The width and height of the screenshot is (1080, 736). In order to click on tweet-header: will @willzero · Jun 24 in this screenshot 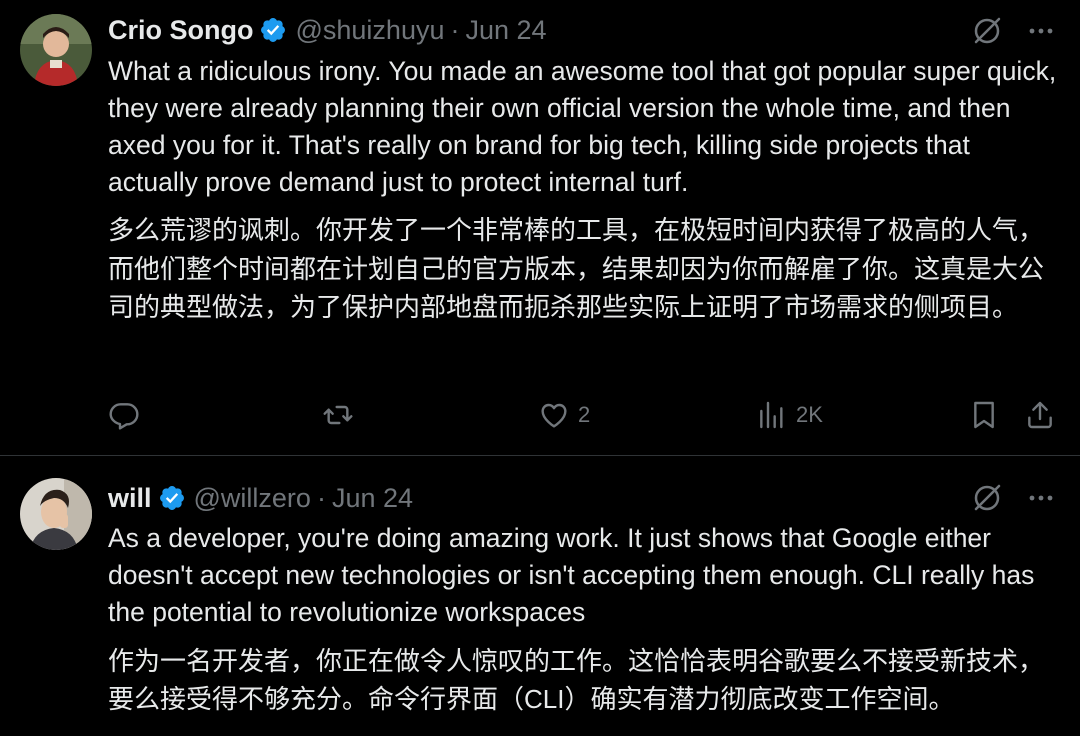, I will do `click(260, 498)`.